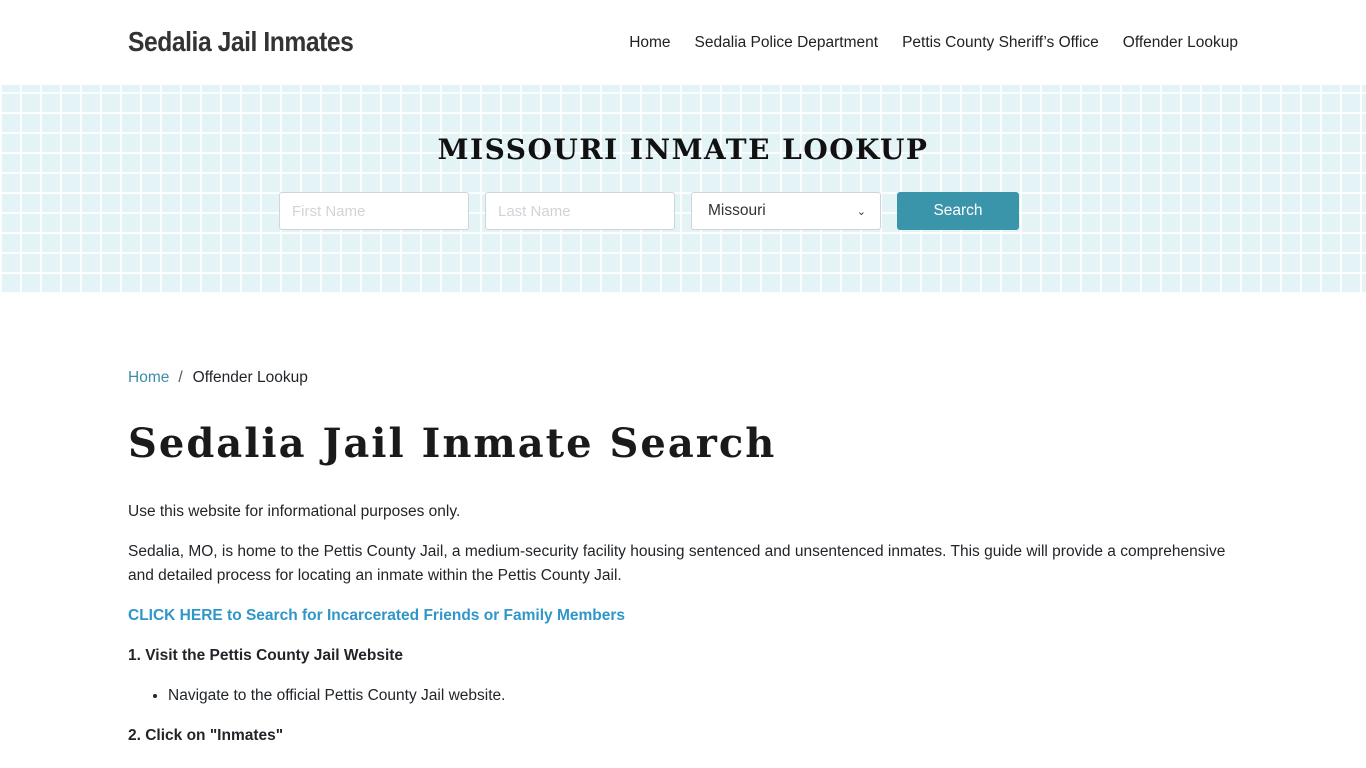  Describe the element at coordinates (452, 443) in the screenshot. I see `page-title: Sedalia Jail Inmate Search` at that location.